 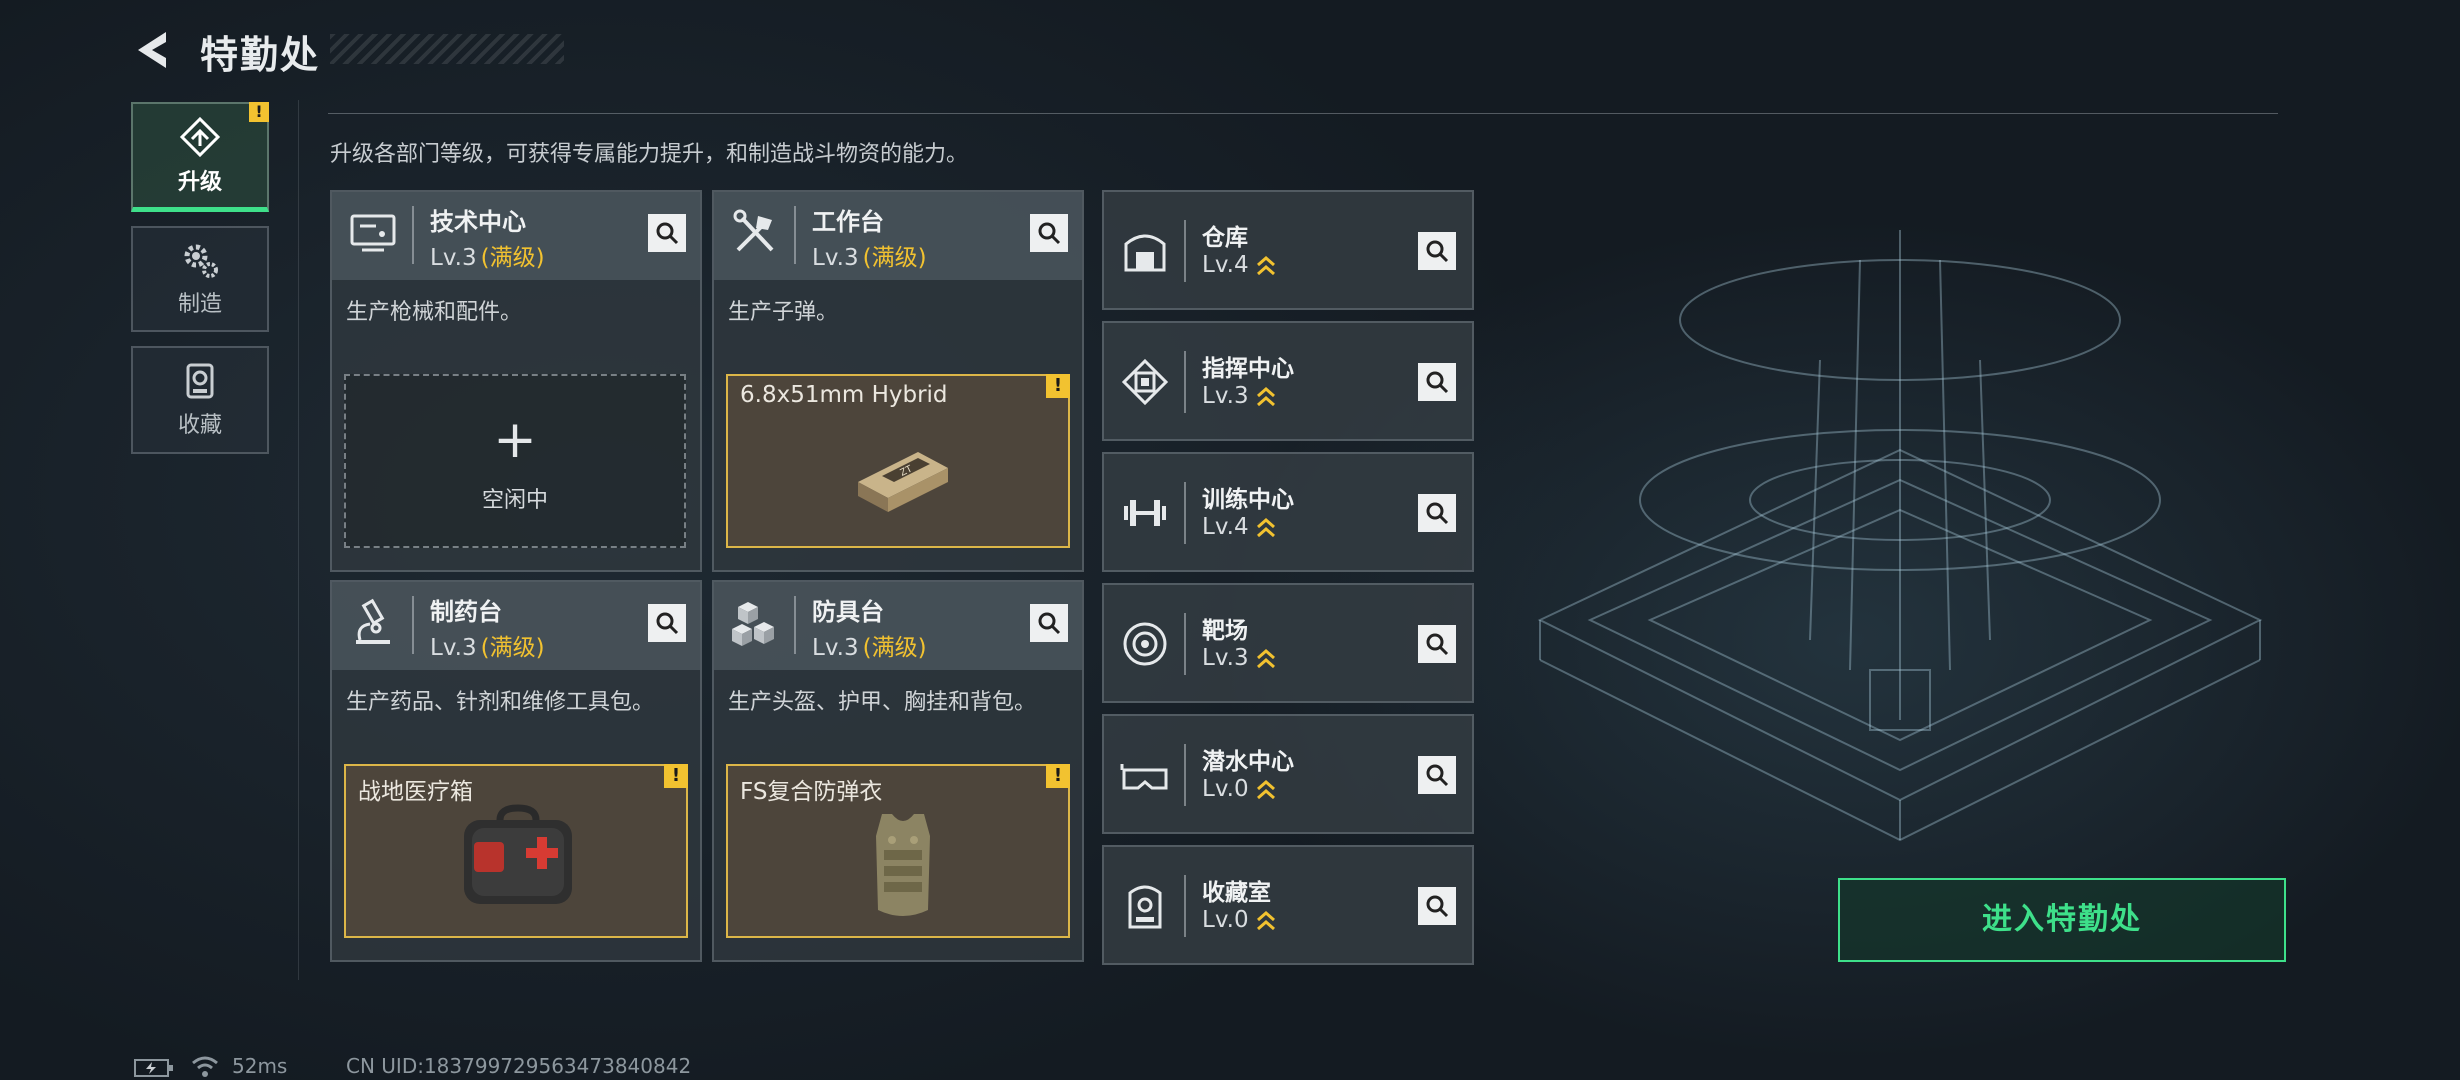 I want to click on collection-icon, so click(x=200, y=381).